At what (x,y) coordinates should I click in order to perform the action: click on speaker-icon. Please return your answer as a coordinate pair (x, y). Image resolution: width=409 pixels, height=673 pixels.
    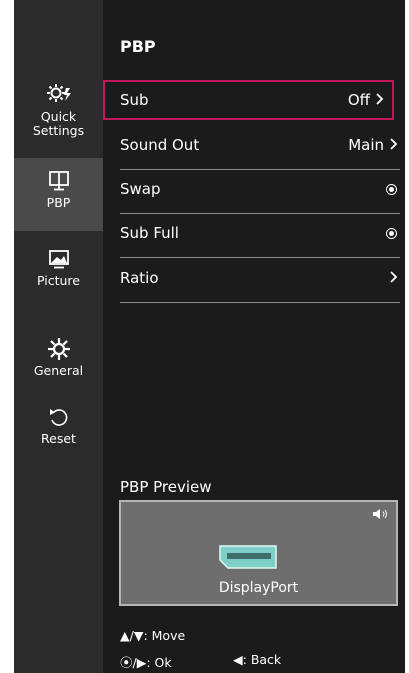
    Looking at the image, I should click on (380, 514).